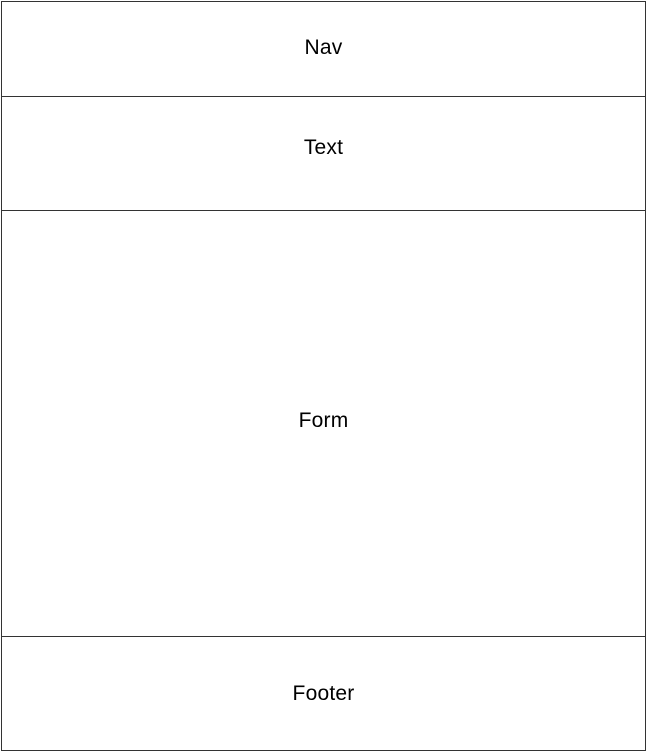 The height and width of the screenshot is (751, 647). What do you see at coordinates (323, 147) in the screenshot?
I see `text-section-label: Text` at bounding box center [323, 147].